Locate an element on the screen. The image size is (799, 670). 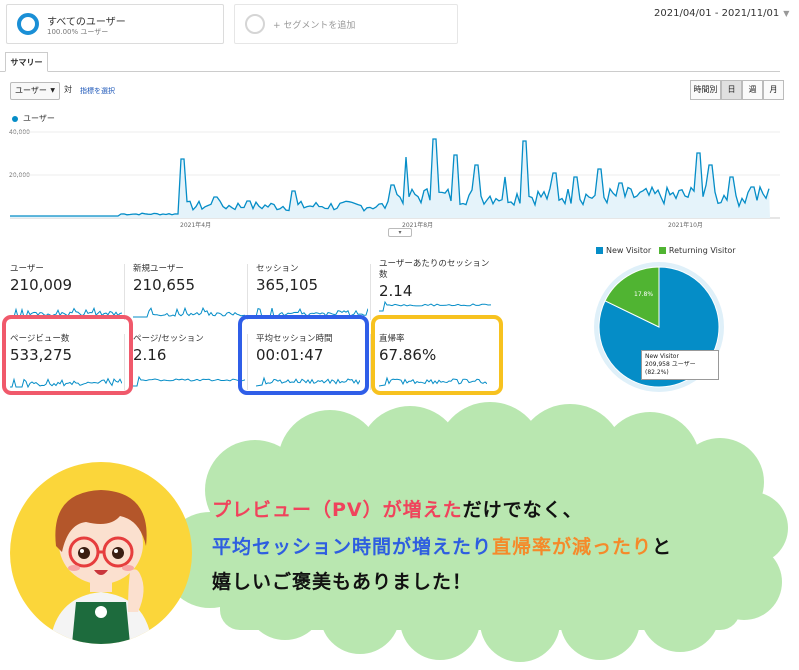
message-line-1: プレビュー（PV）が増えただけでなく、 is located at coordinates (397, 508).